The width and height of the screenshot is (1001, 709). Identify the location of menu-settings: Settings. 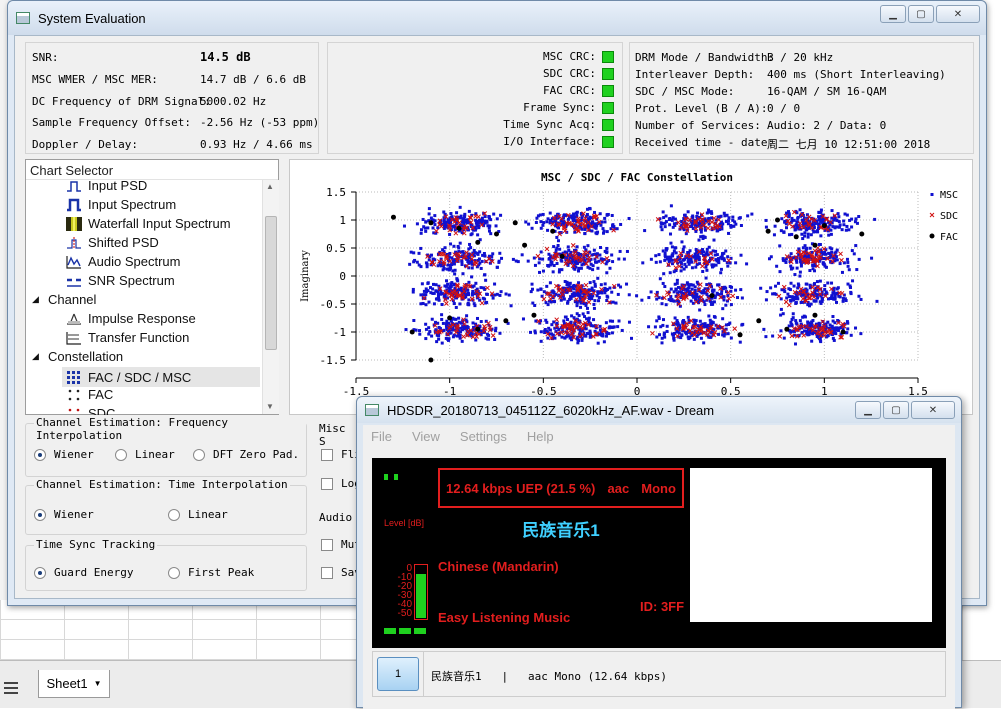
(483, 436).